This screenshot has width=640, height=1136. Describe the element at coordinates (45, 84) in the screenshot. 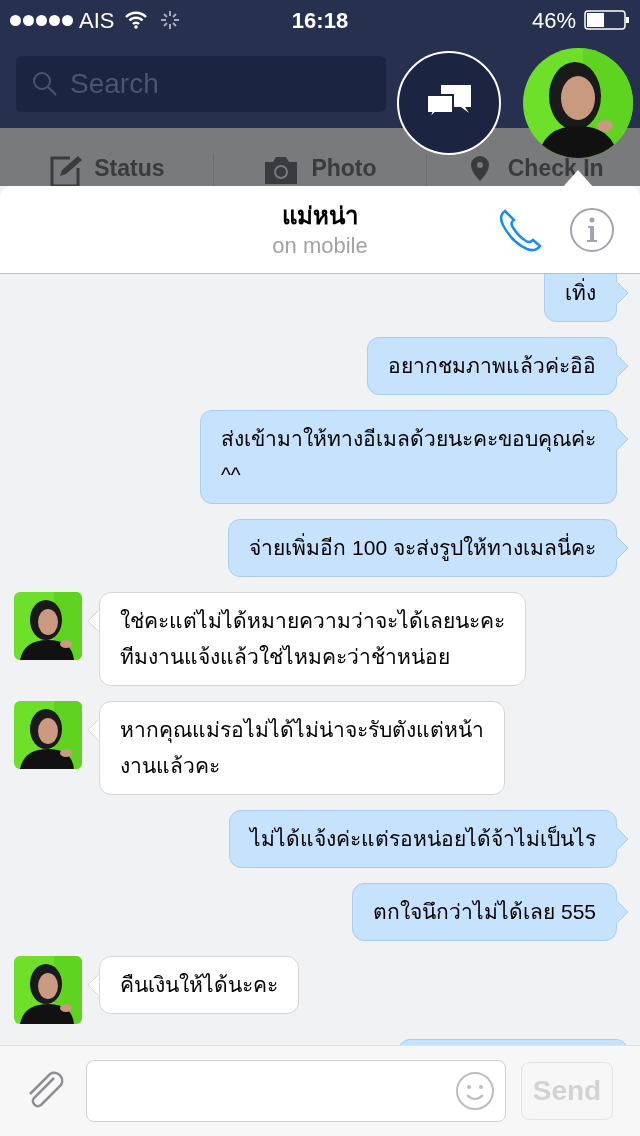

I see `search-icon` at that location.